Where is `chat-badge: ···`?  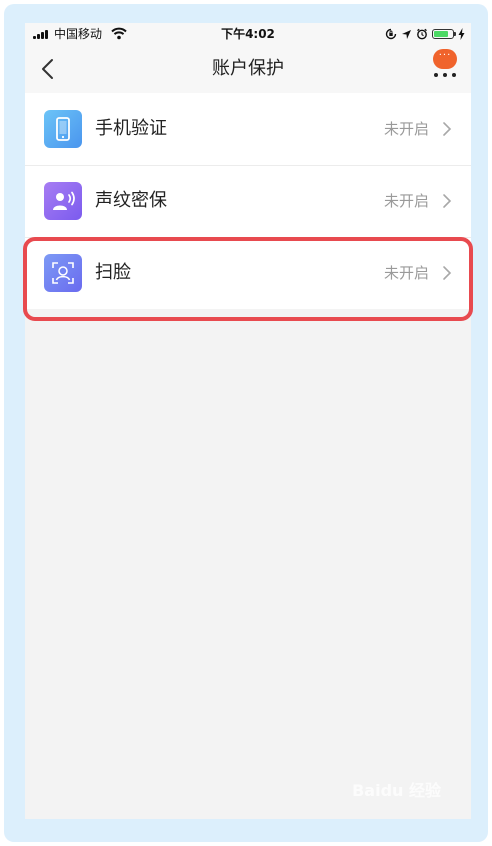 chat-badge: ··· is located at coordinates (445, 59).